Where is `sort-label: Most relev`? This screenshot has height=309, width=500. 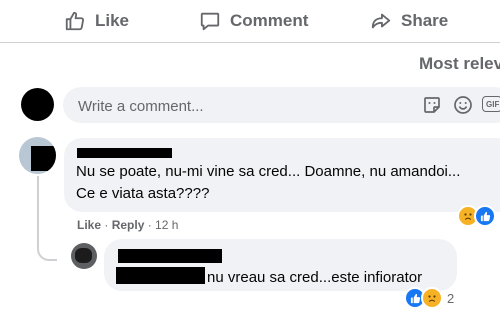
sort-label: Most relev is located at coordinates (459, 63).